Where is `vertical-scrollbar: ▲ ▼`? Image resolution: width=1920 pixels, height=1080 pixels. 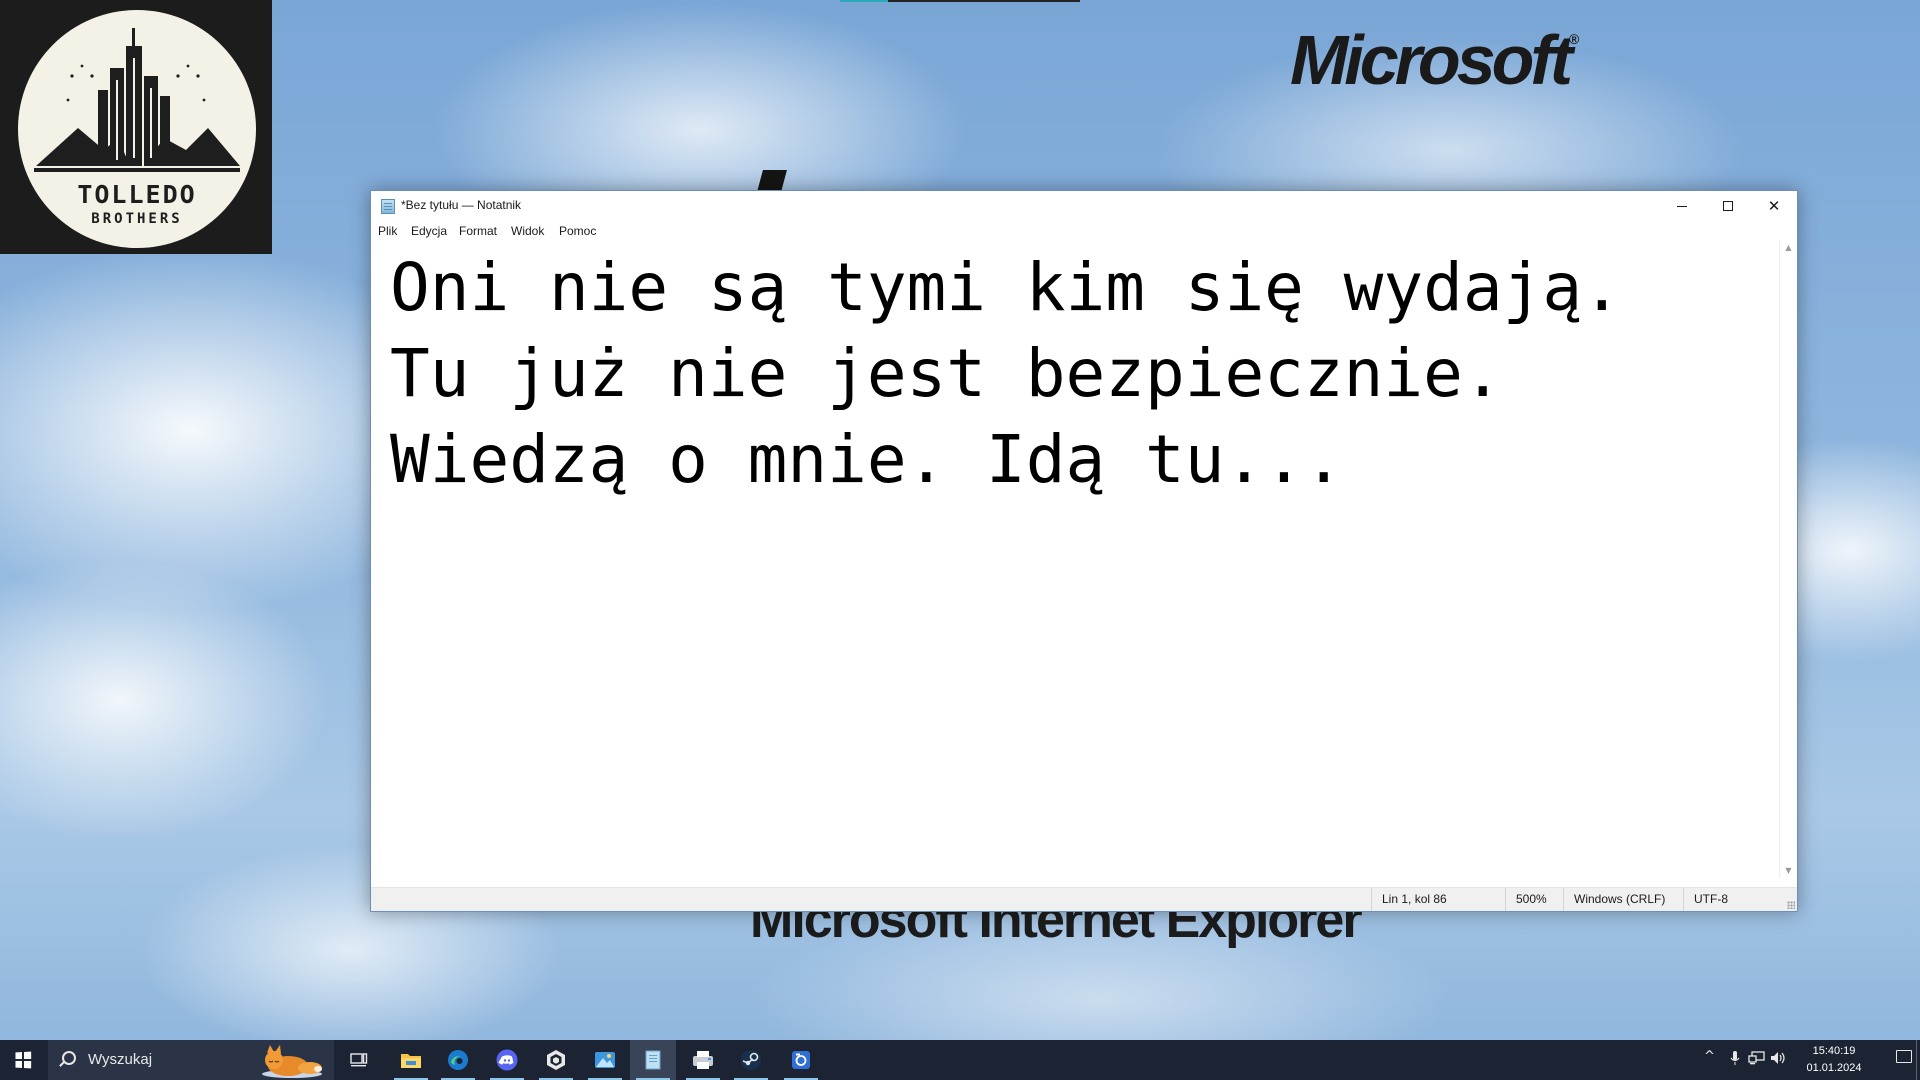 vertical-scrollbar: ▲ ▼ is located at coordinates (1788, 559).